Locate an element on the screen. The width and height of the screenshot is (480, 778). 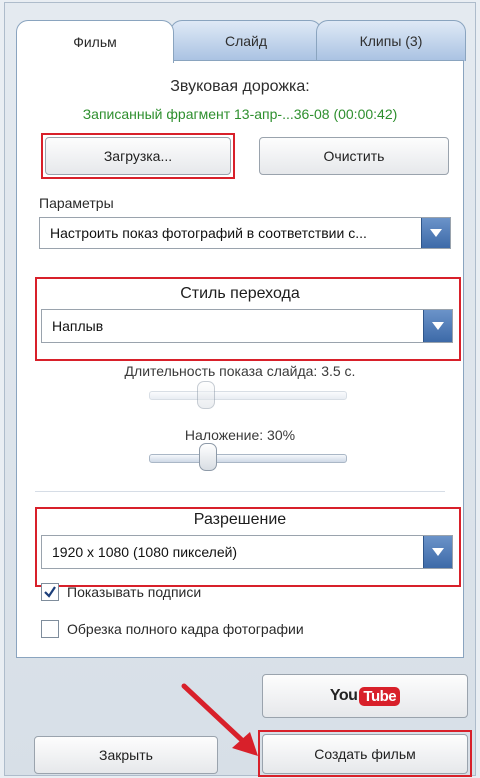
slide-duration-label: Длительность показа слайда: 3.5 с. is located at coordinates (240, 371).